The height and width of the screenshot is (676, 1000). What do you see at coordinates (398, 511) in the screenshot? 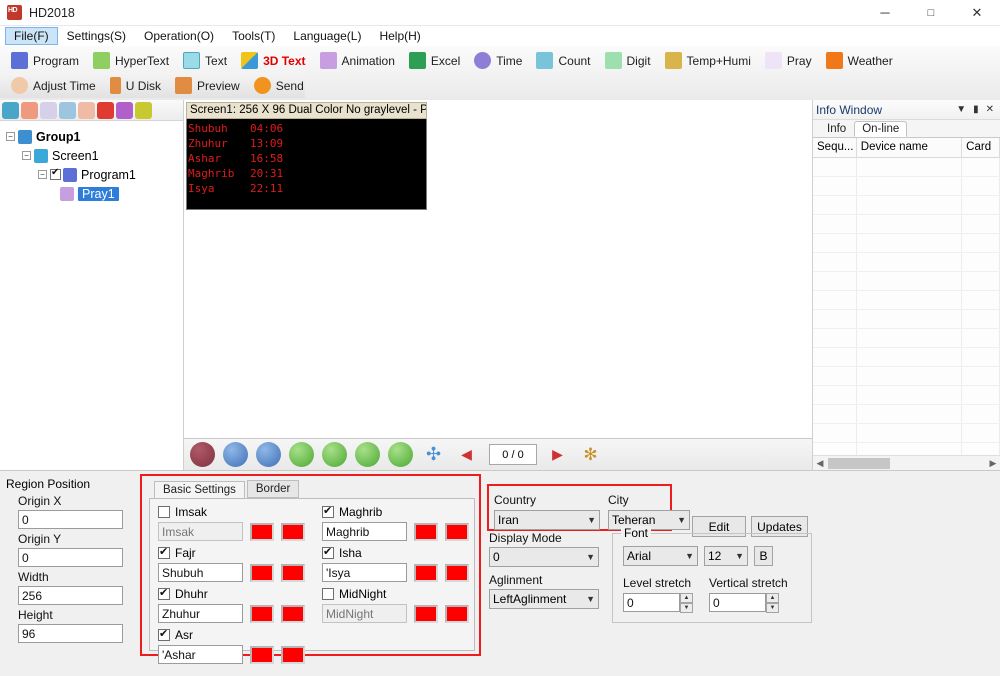
I see `prayer-maghrib-checkbox-row: Maghrib` at bounding box center [398, 511].